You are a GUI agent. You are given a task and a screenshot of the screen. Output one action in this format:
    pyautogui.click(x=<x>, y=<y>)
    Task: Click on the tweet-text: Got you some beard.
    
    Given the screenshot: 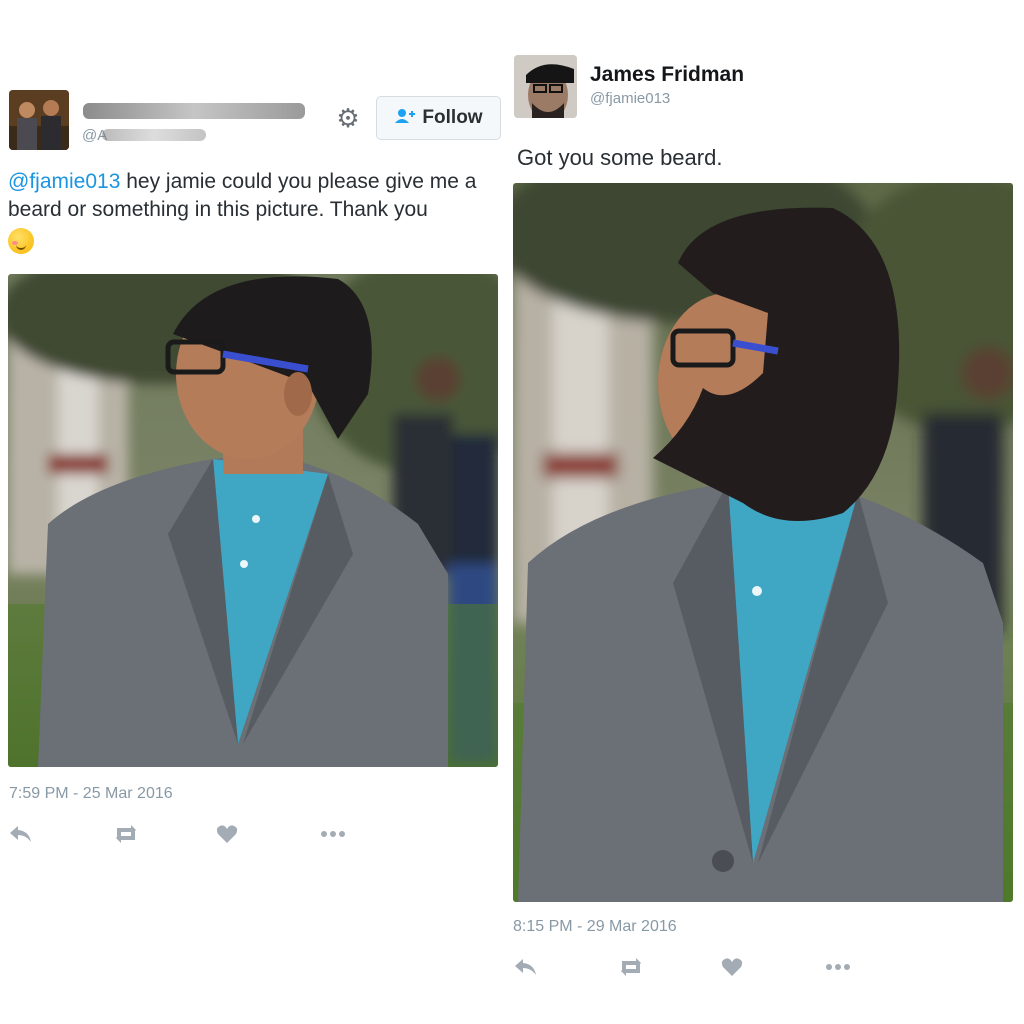 What is the action you would take?
    pyautogui.click(x=620, y=157)
    